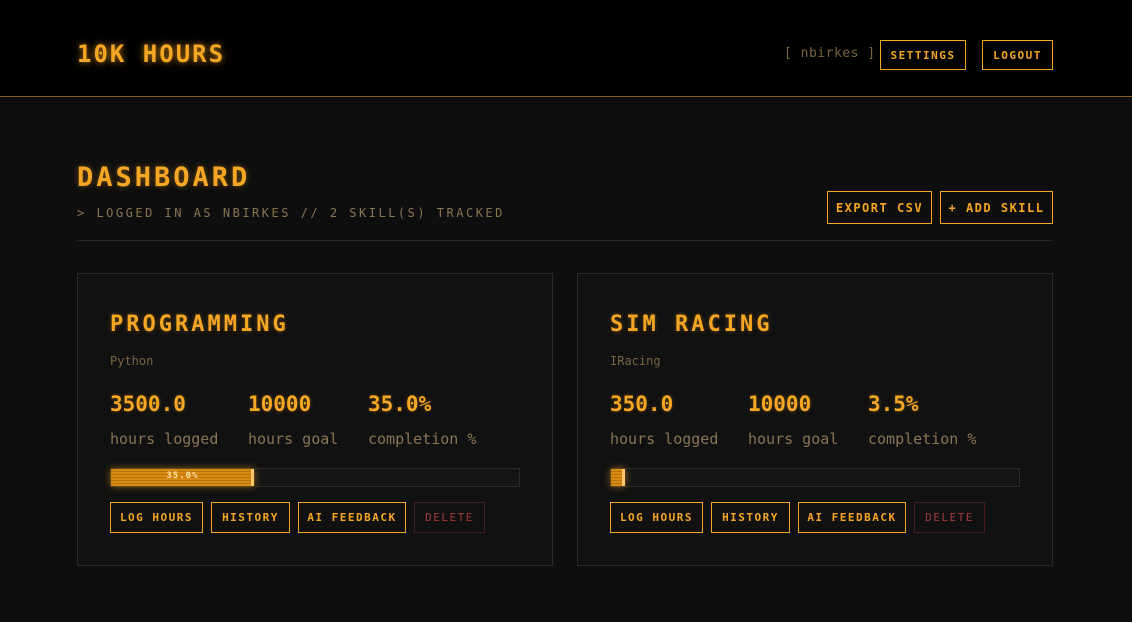 The height and width of the screenshot is (622, 1132). I want to click on app-logo: 10K HOURS, so click(151, 54).